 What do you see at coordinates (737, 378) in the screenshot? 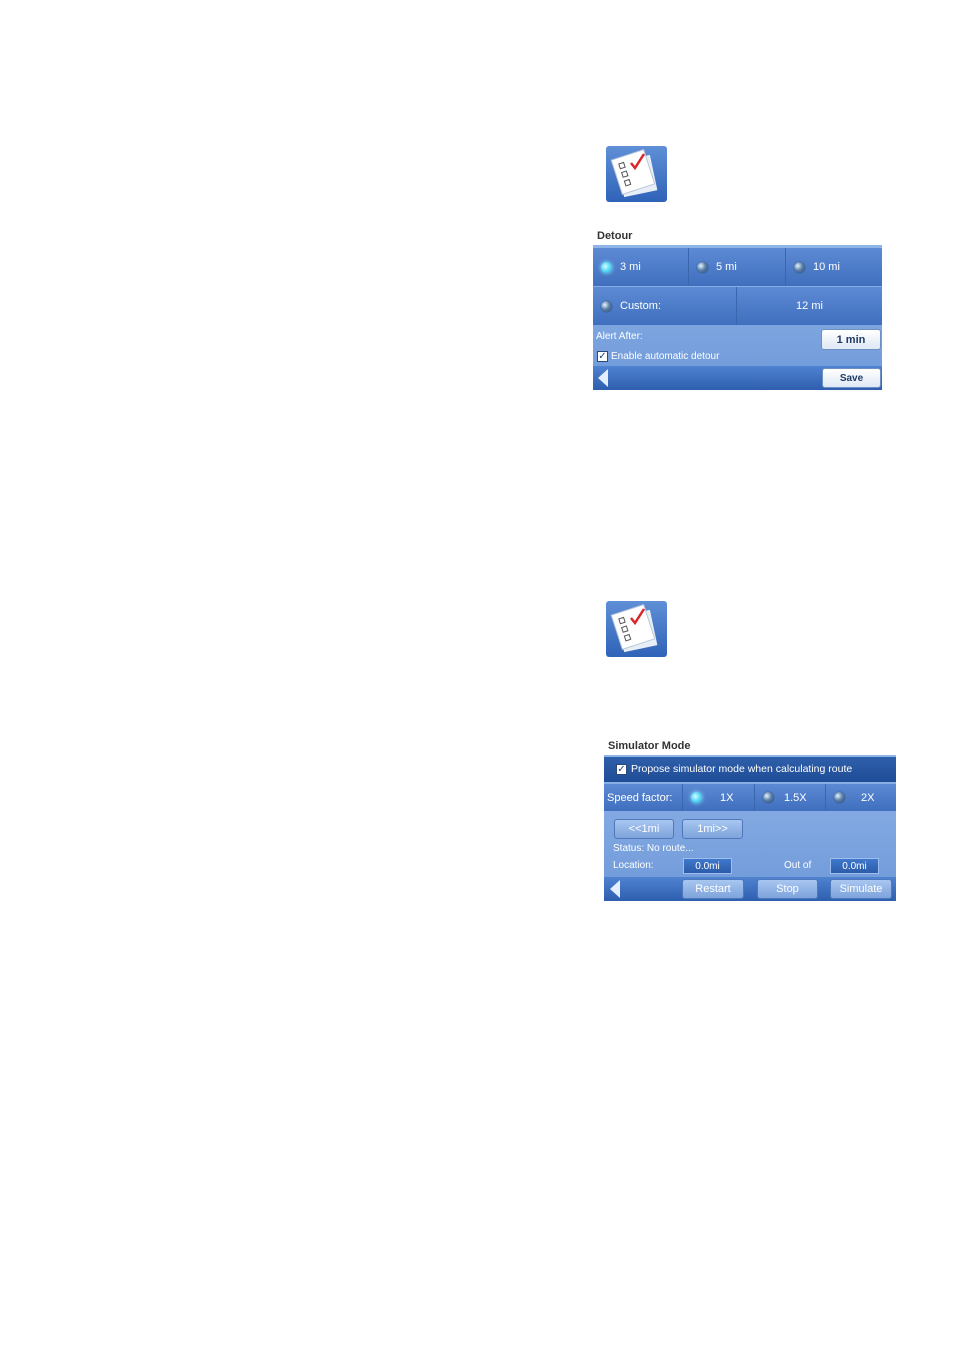
I see `detour-bottom-bar: Save` at bounding box center [737, 378].